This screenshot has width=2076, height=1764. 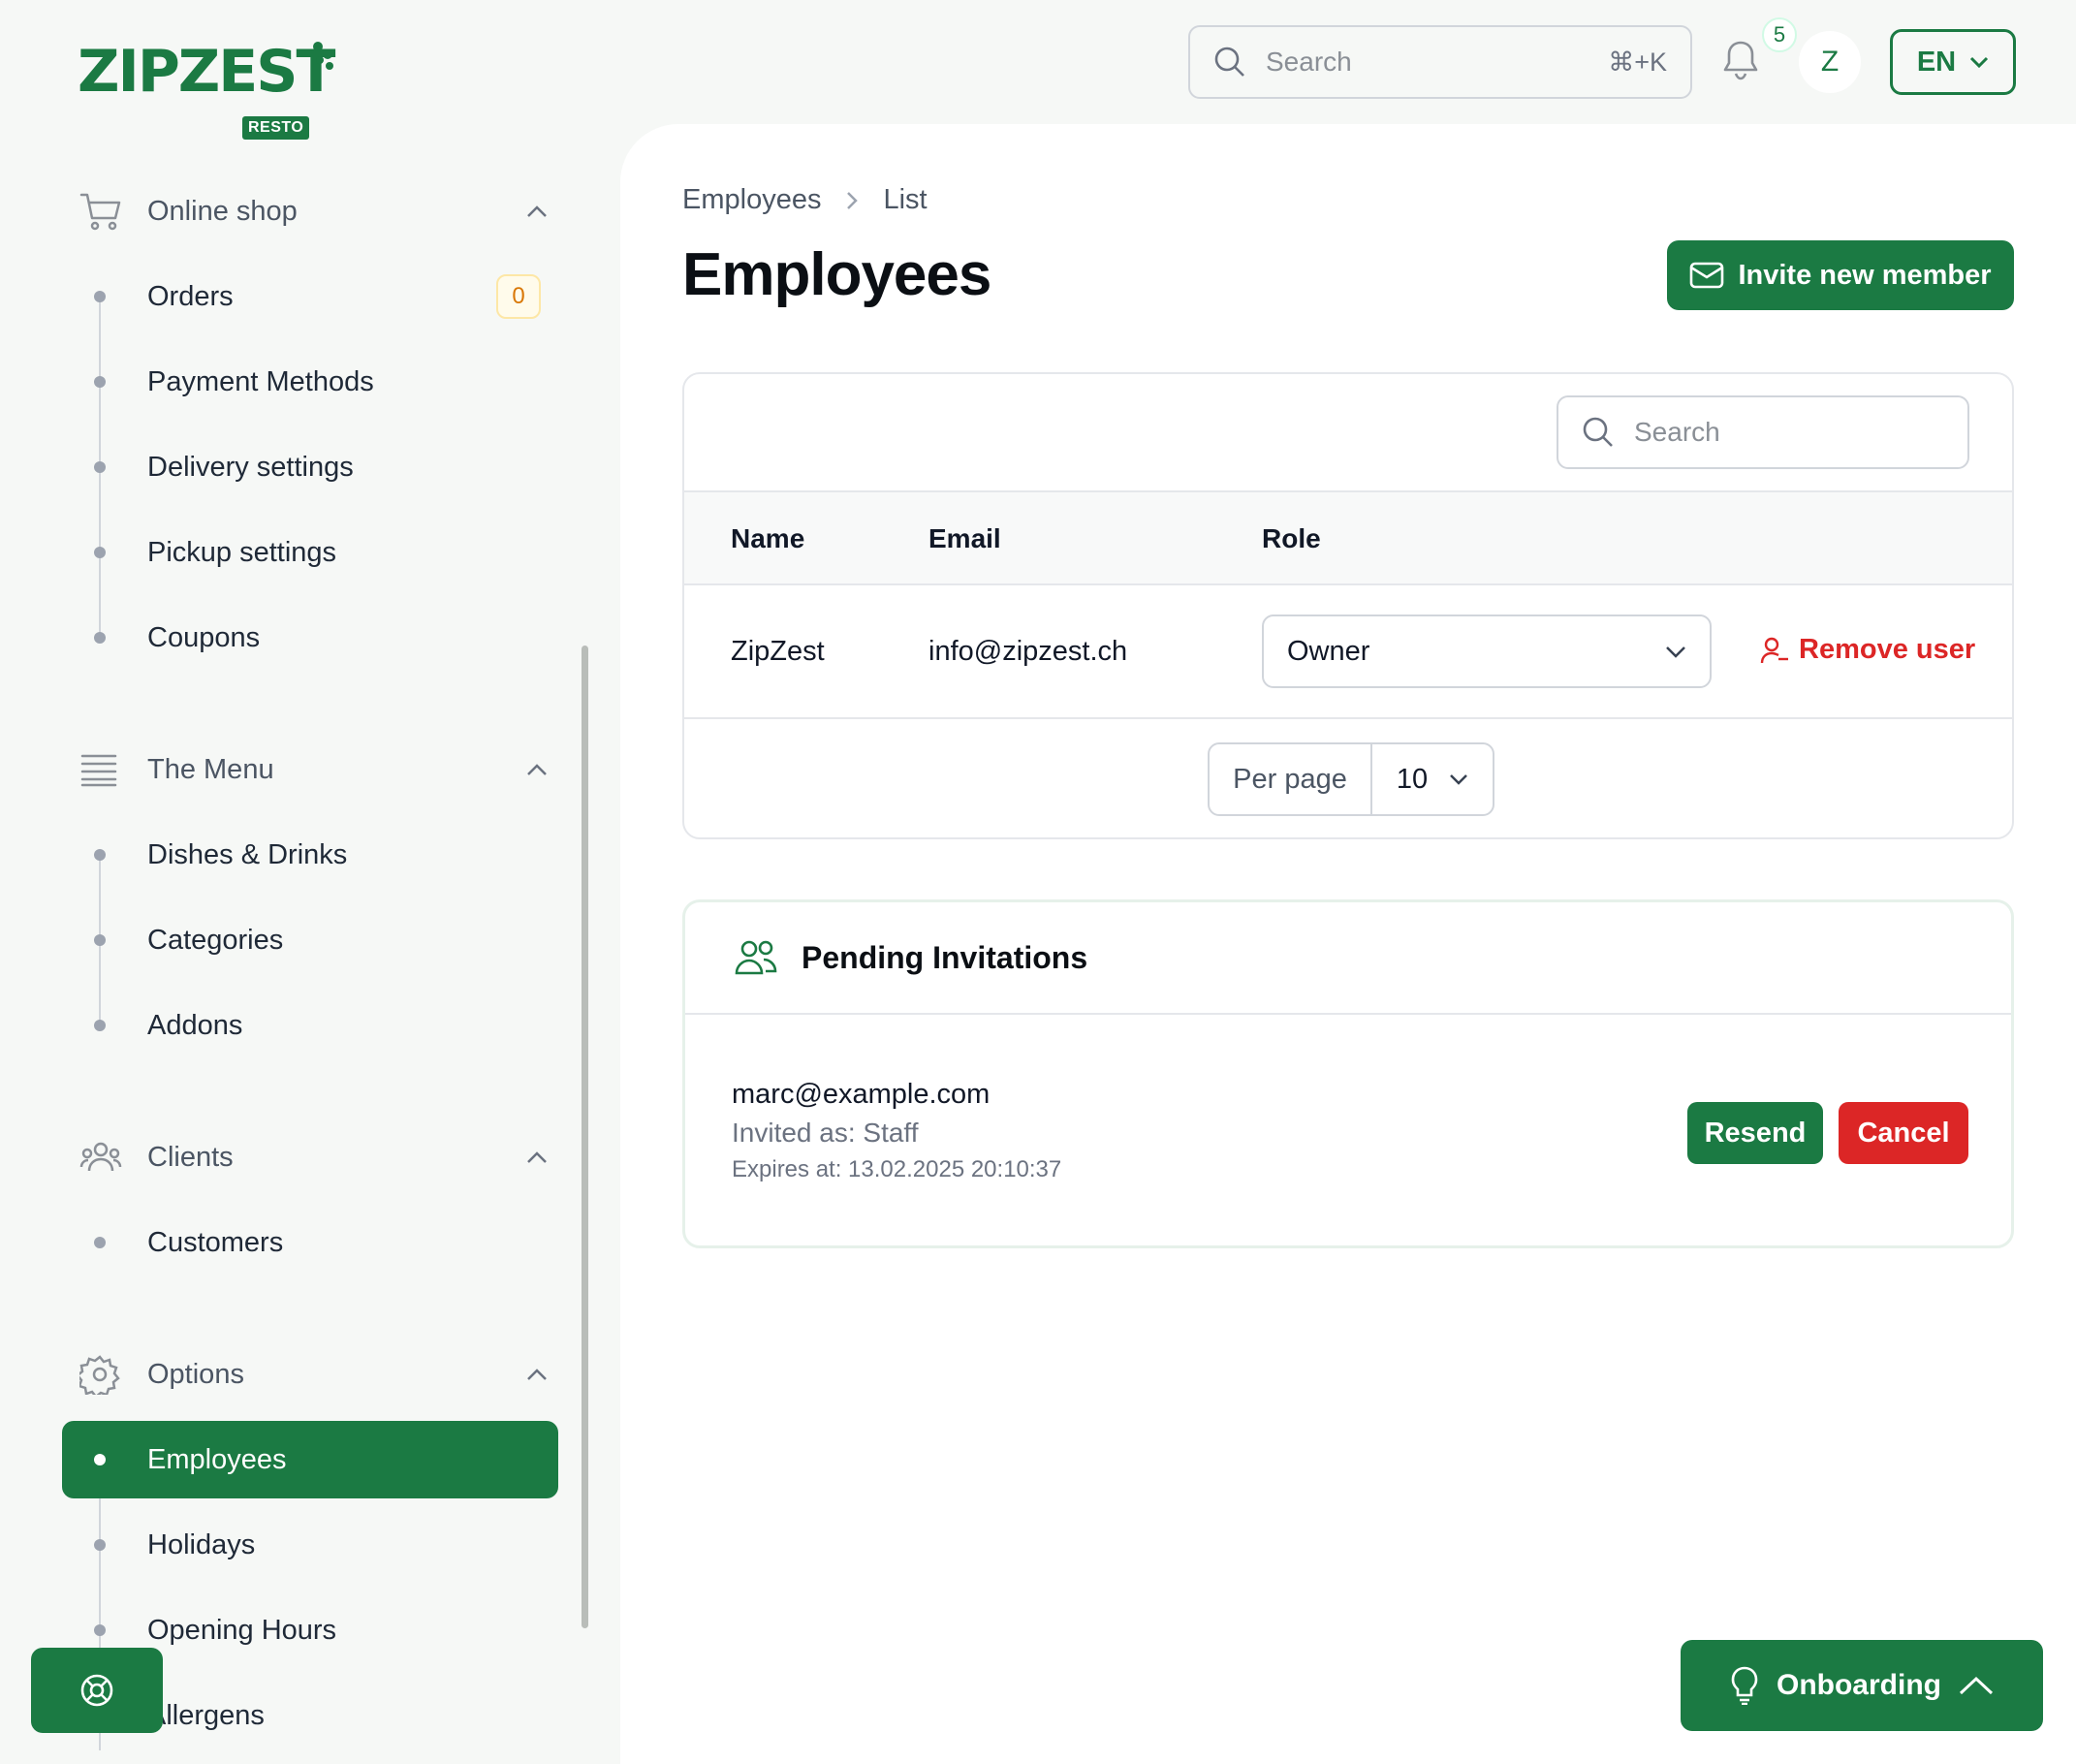 What do you see at coordinates (276, 128) in the screenshot?
I see `brand-badge: RESTO` at bounding box center [276, 128].